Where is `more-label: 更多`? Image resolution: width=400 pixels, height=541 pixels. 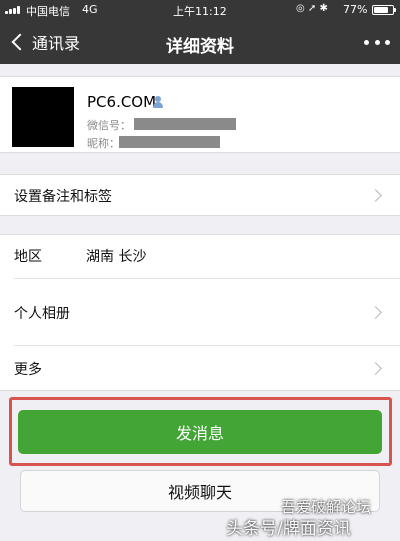 more-label: 更多 is located at coordinates (28, 370).